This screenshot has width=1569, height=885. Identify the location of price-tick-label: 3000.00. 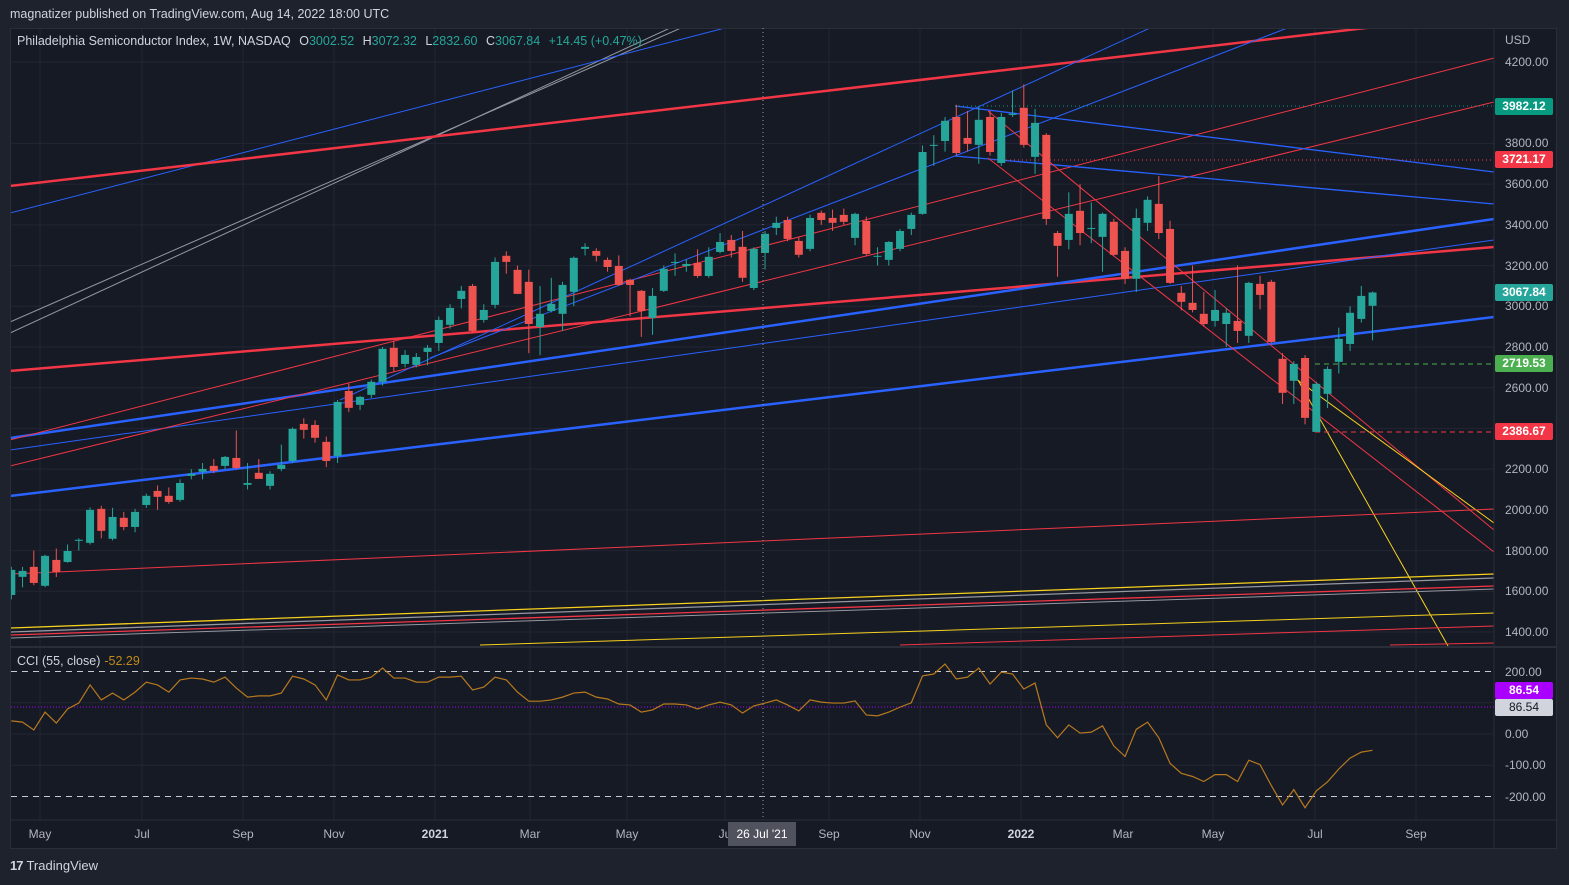
(1527, 306).